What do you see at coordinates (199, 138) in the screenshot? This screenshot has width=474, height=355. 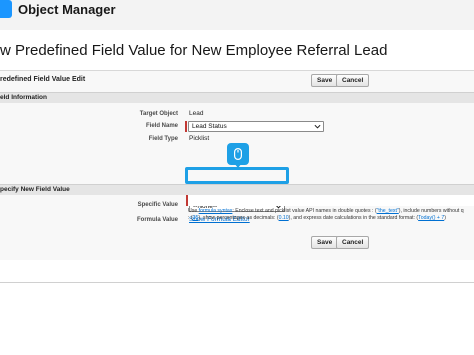 I see `field-type-value: Picklist` at bounding box center [199, 138].